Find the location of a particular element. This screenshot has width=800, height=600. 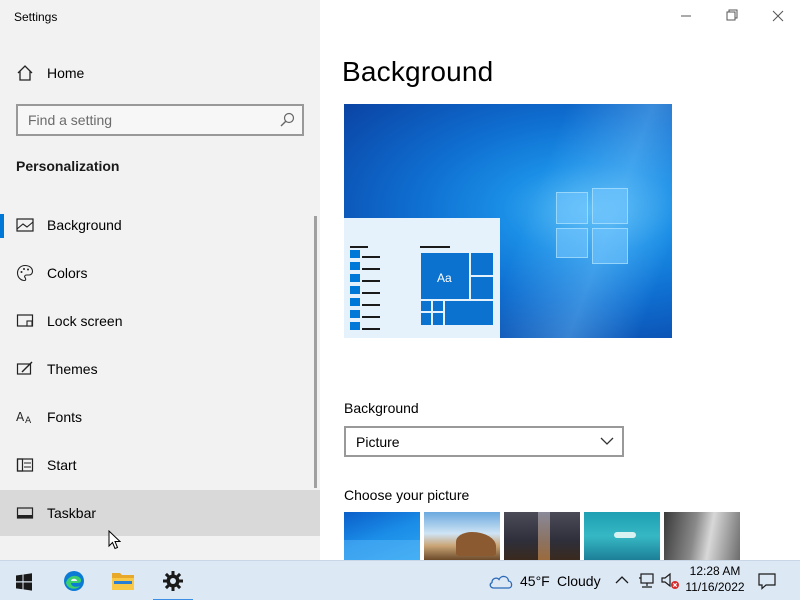

network-icon is located at coordinates (647, 581).